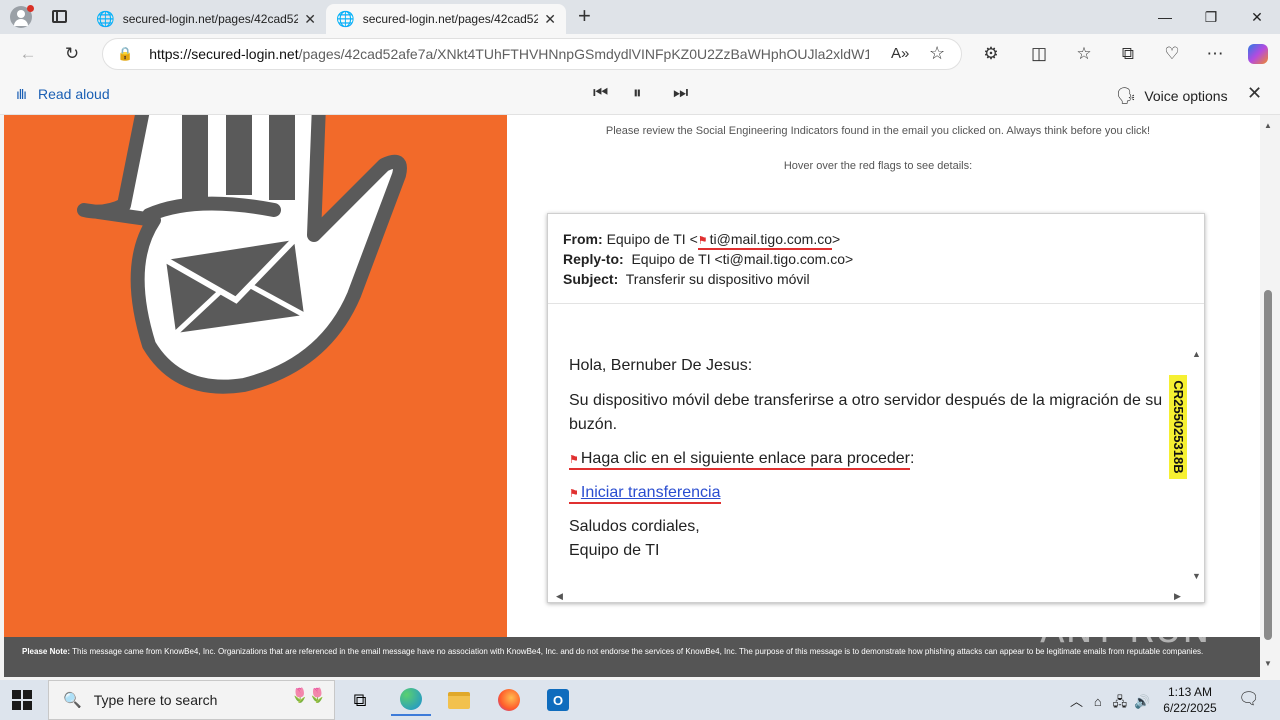 The width and height of the screenshot is (1280, 720). What do you see at coordinates (1249, 699) in the screenshot?
I see `notification-icon: 🗨` at bounding box center [1249, 699].